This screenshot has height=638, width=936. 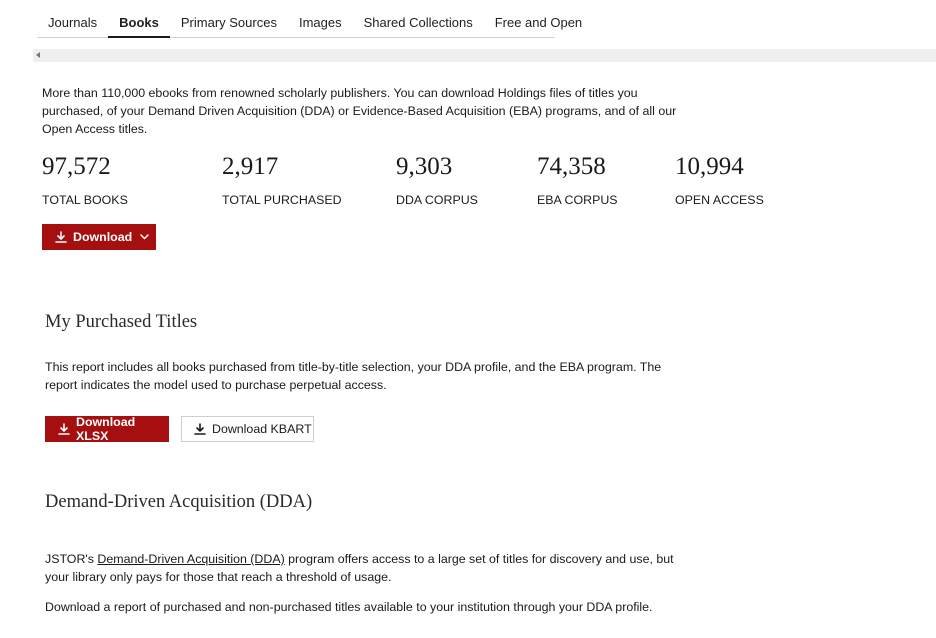 I want to click on stat-value: 74,358, so click(x=571, y=166).